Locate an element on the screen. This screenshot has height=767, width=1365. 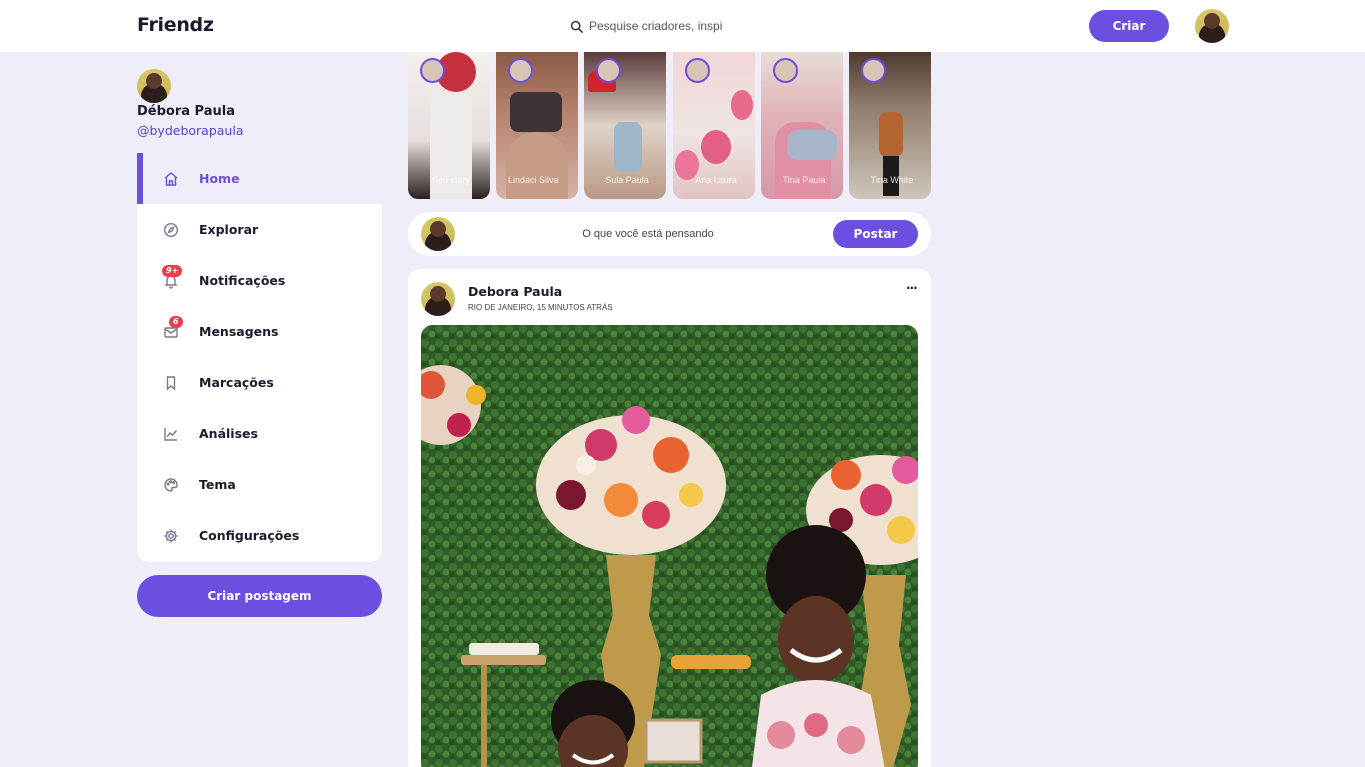
post-composer: Postar is located at coordinates (669, 234).